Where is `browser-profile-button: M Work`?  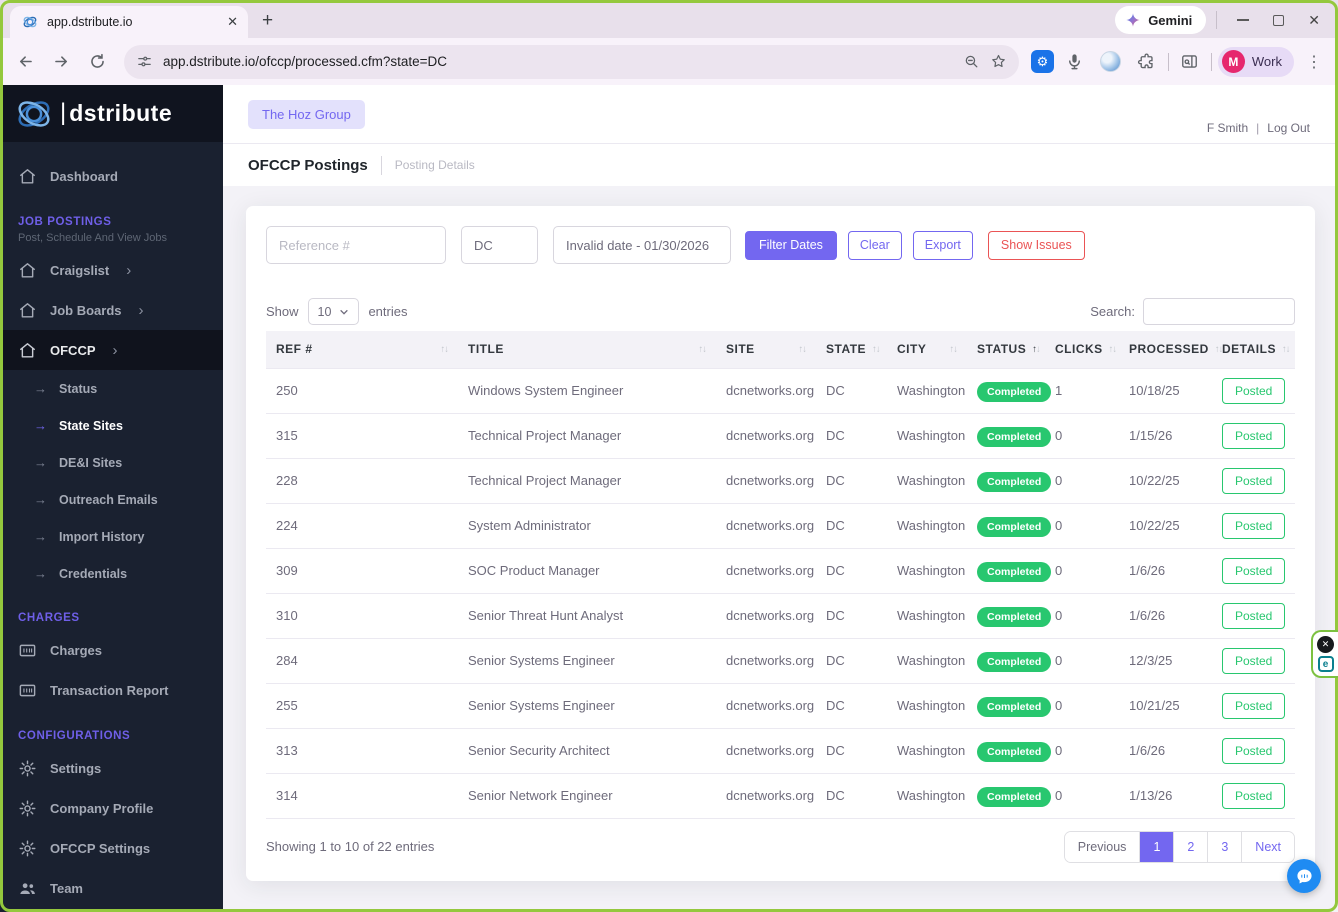 browser-profile-button: M Work is located at coordinates (1255, 61).